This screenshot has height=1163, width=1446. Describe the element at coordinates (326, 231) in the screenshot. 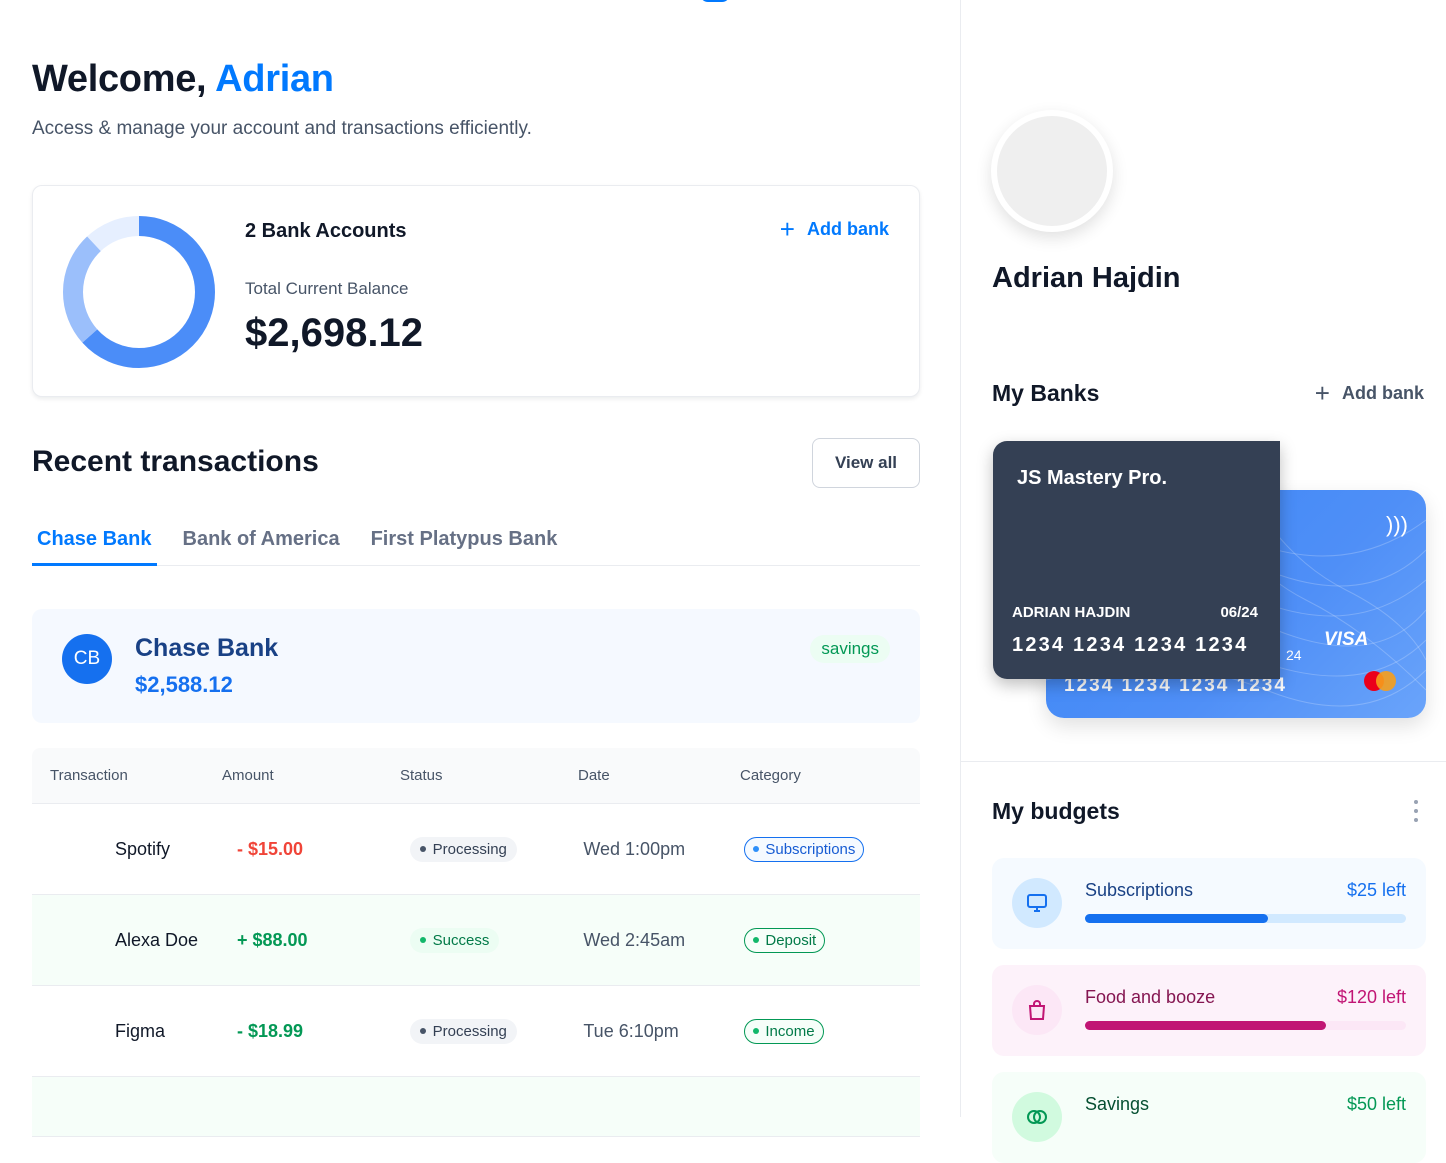

I see `accounts-count: 2 Bank Accounts` at that location.